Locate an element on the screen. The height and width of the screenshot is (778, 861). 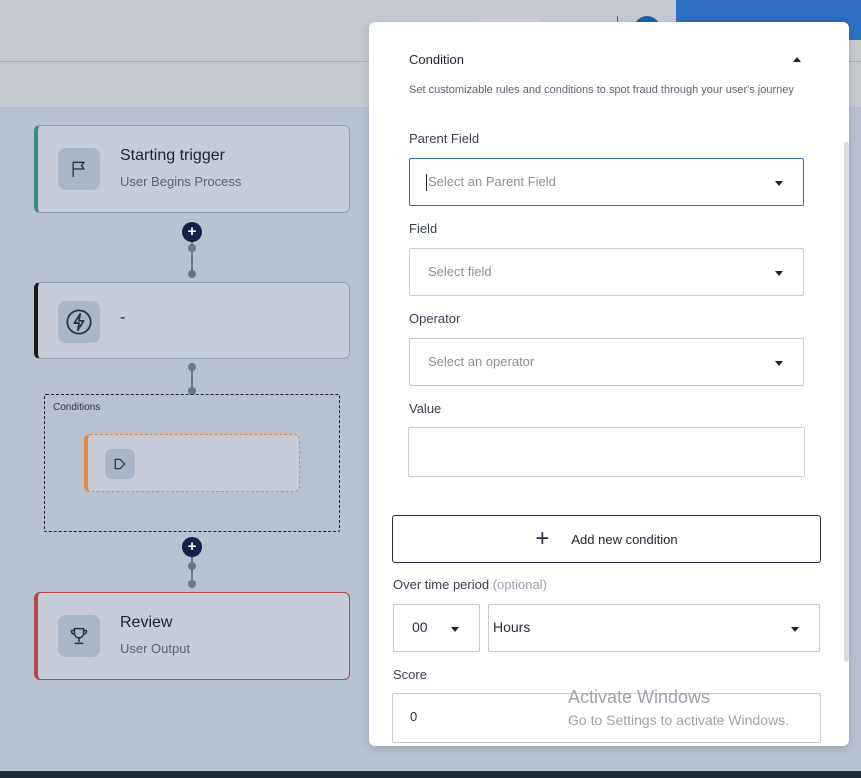
condition-icon is located at coordinates (120, 464).